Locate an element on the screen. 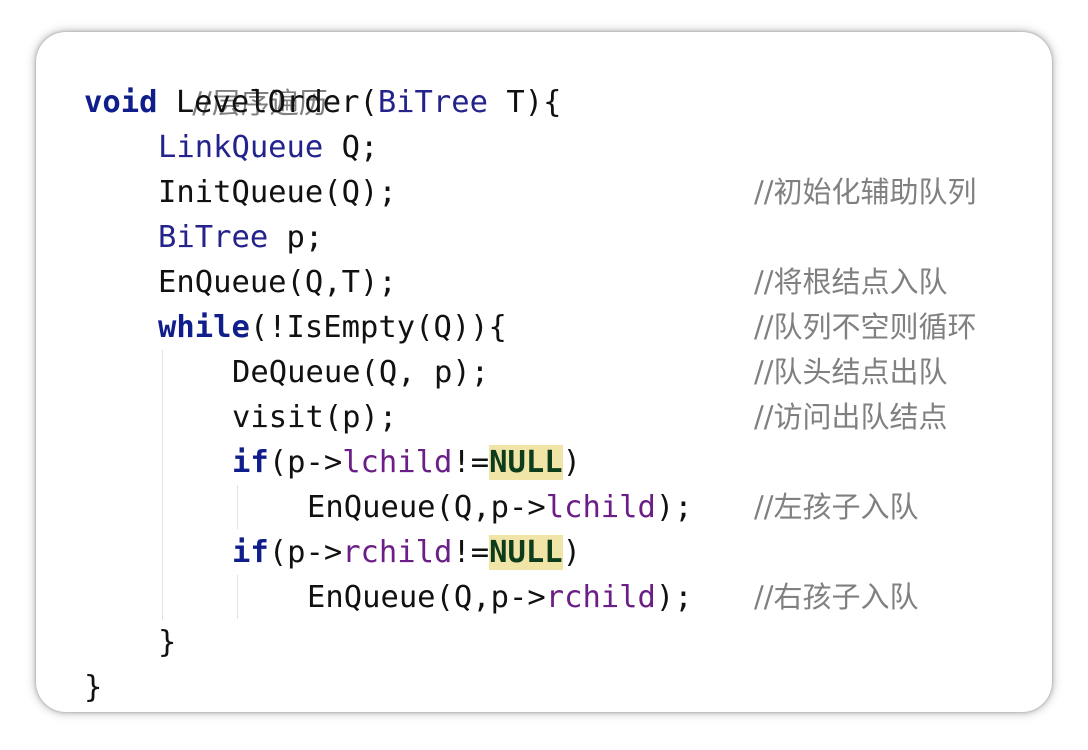 This screenshot has height=750, width=1088. function-name: LevelOrder( is located at coordinates (267, 102).